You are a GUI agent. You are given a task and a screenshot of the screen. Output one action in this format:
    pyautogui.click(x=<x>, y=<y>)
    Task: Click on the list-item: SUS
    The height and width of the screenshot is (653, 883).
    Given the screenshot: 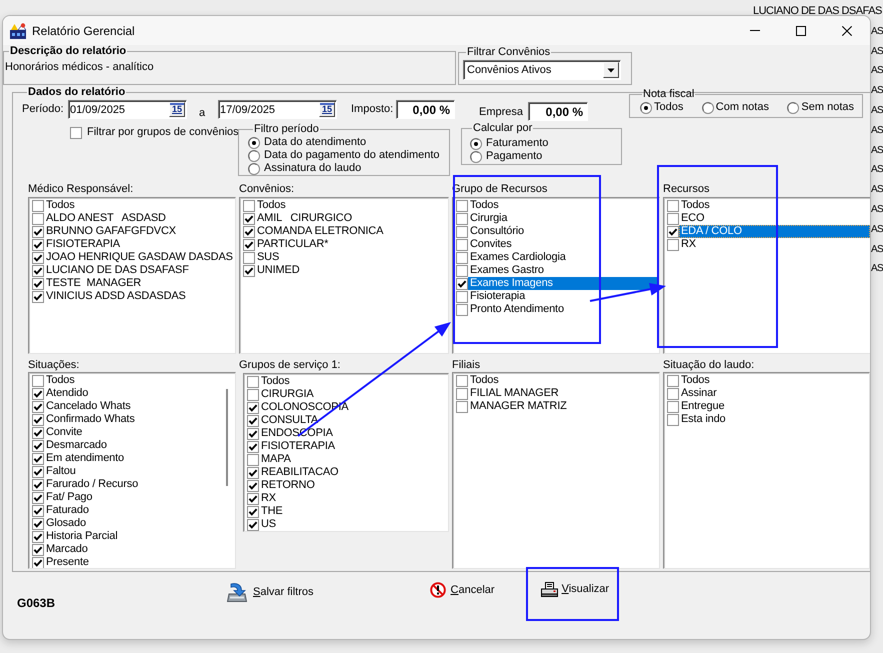 What is the action you would take?
    pyautogui.click(x=268, y=257)
    